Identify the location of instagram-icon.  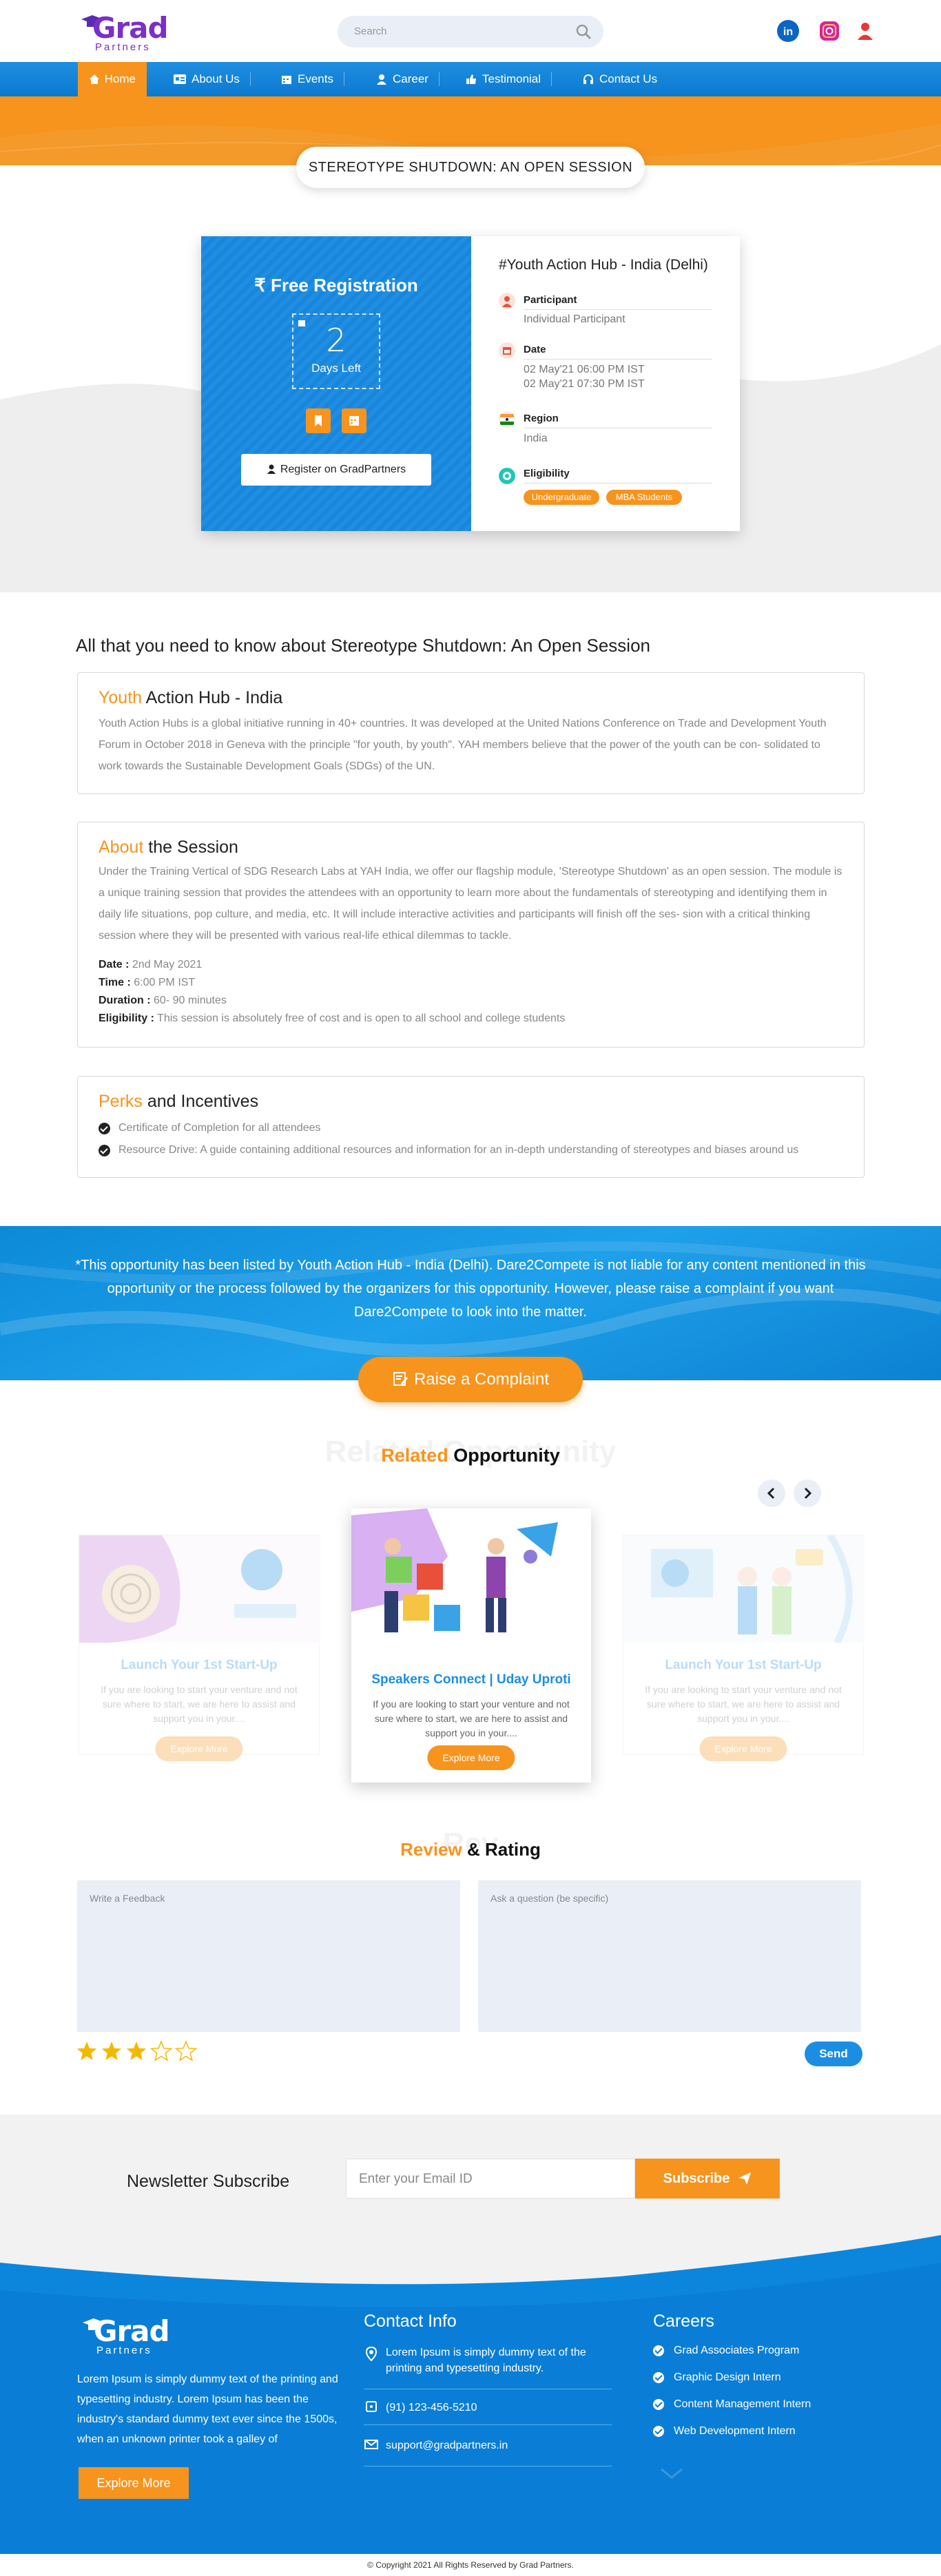
(830, 31).